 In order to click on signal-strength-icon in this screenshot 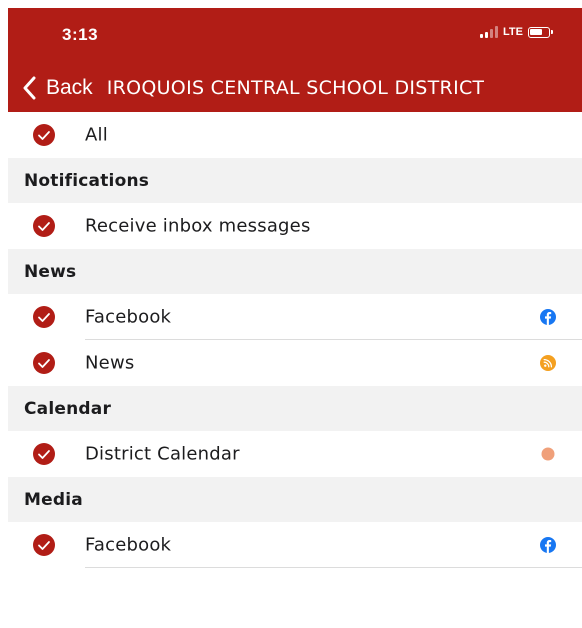, I will do `click(489, 32)`.